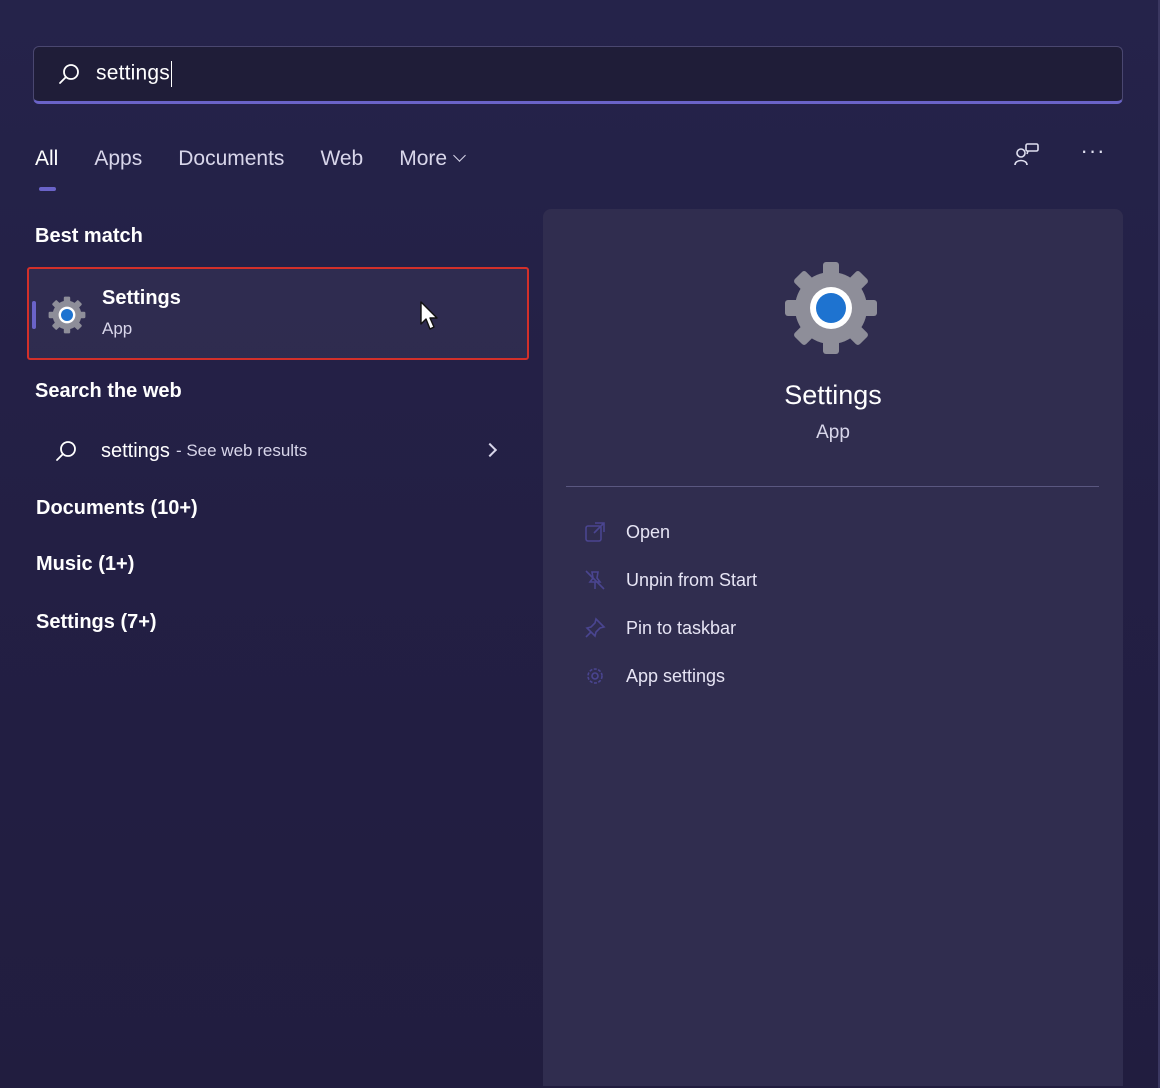  Describe the element at coordinates (595, 628) in the screenshot. I see `pin-icon` at that location.